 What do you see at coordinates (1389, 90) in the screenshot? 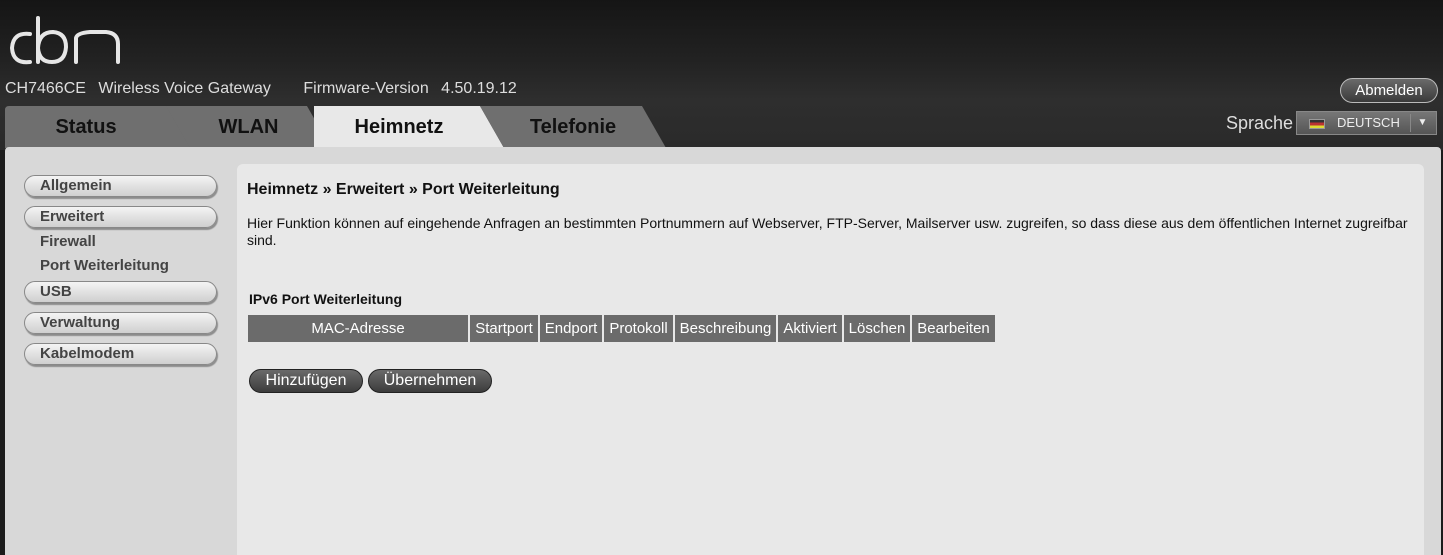
I see `logout-button: Abmelden` at bounding box center [1389, 90].